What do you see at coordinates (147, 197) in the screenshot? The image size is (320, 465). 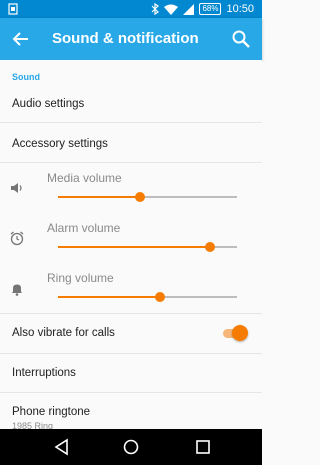 I see `media-volume-slider` at bounding box center [147, 197].